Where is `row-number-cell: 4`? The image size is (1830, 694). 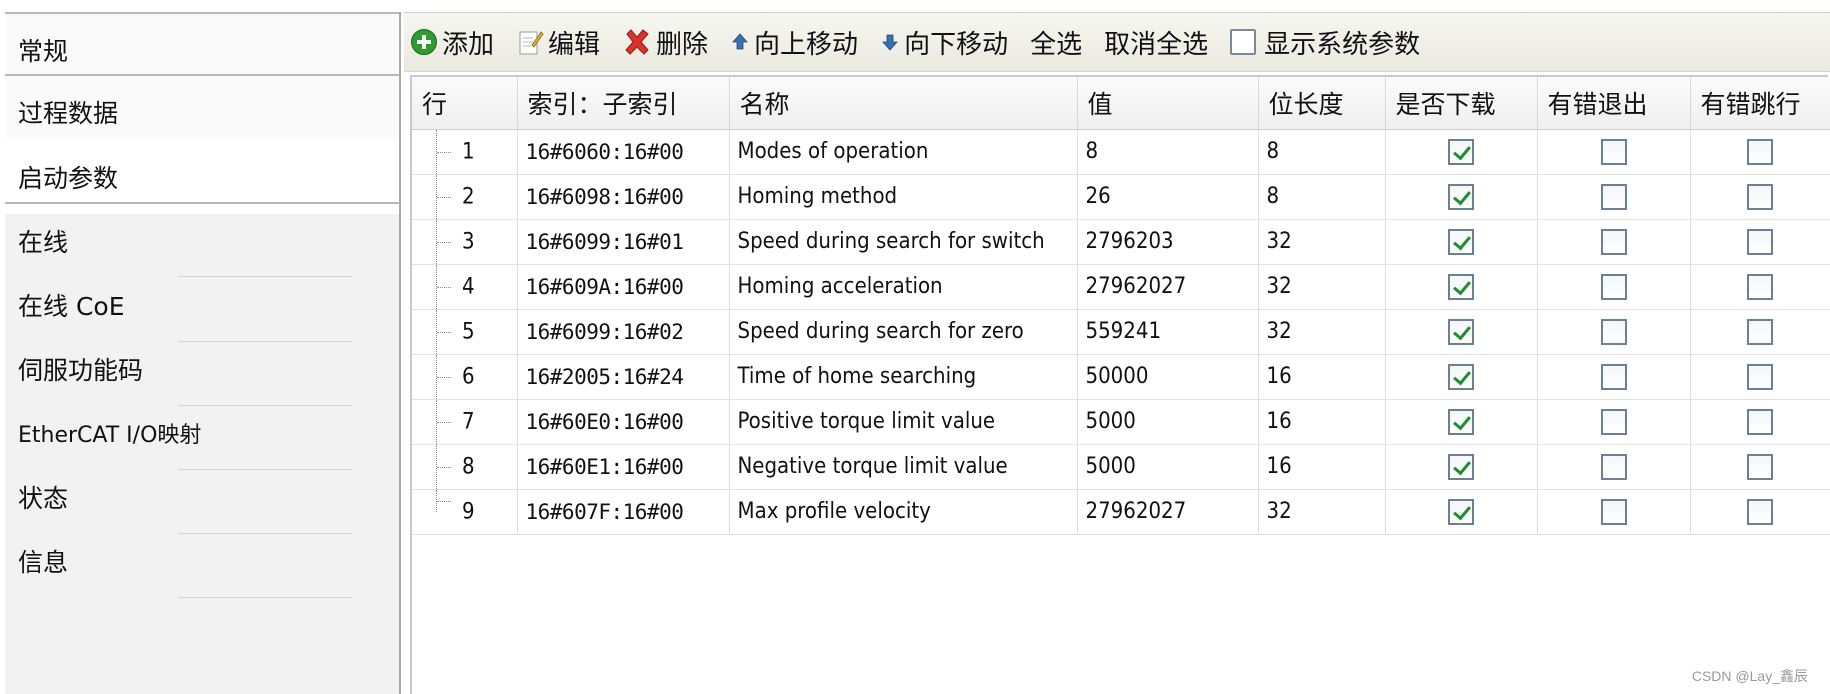
row-number-cell: 4 is located at coordinates (465, 287).